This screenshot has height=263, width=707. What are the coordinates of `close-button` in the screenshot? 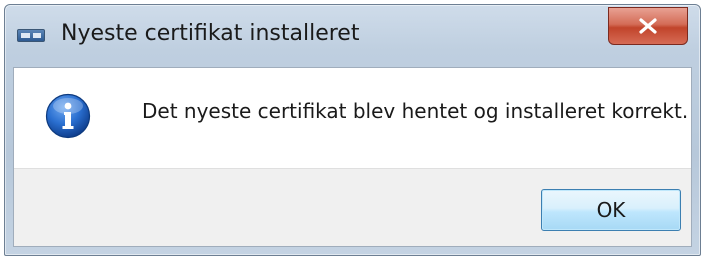 It's located at (648, 26).